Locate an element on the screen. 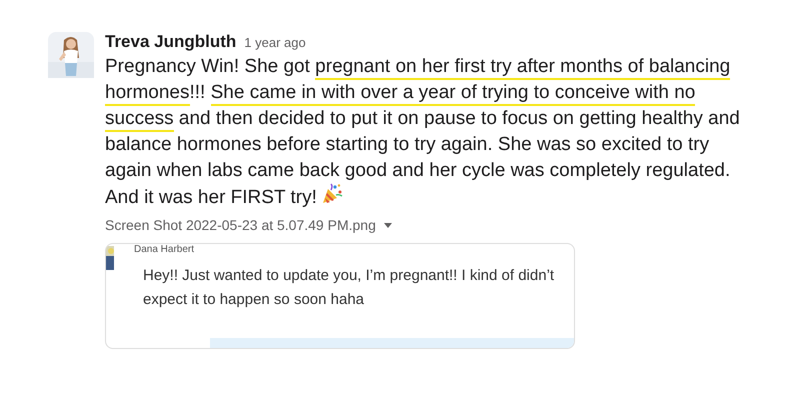 The height and width of the screenshot is (400, 800). caret-icon is located at coordinates (388, 225).